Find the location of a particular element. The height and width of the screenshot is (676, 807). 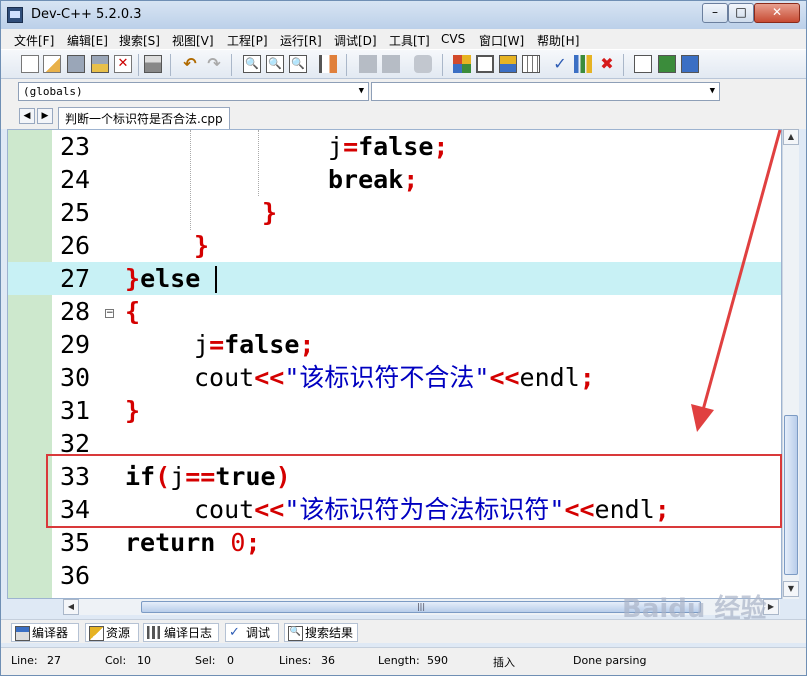

forward-icon is located at coordinates (391, 64).